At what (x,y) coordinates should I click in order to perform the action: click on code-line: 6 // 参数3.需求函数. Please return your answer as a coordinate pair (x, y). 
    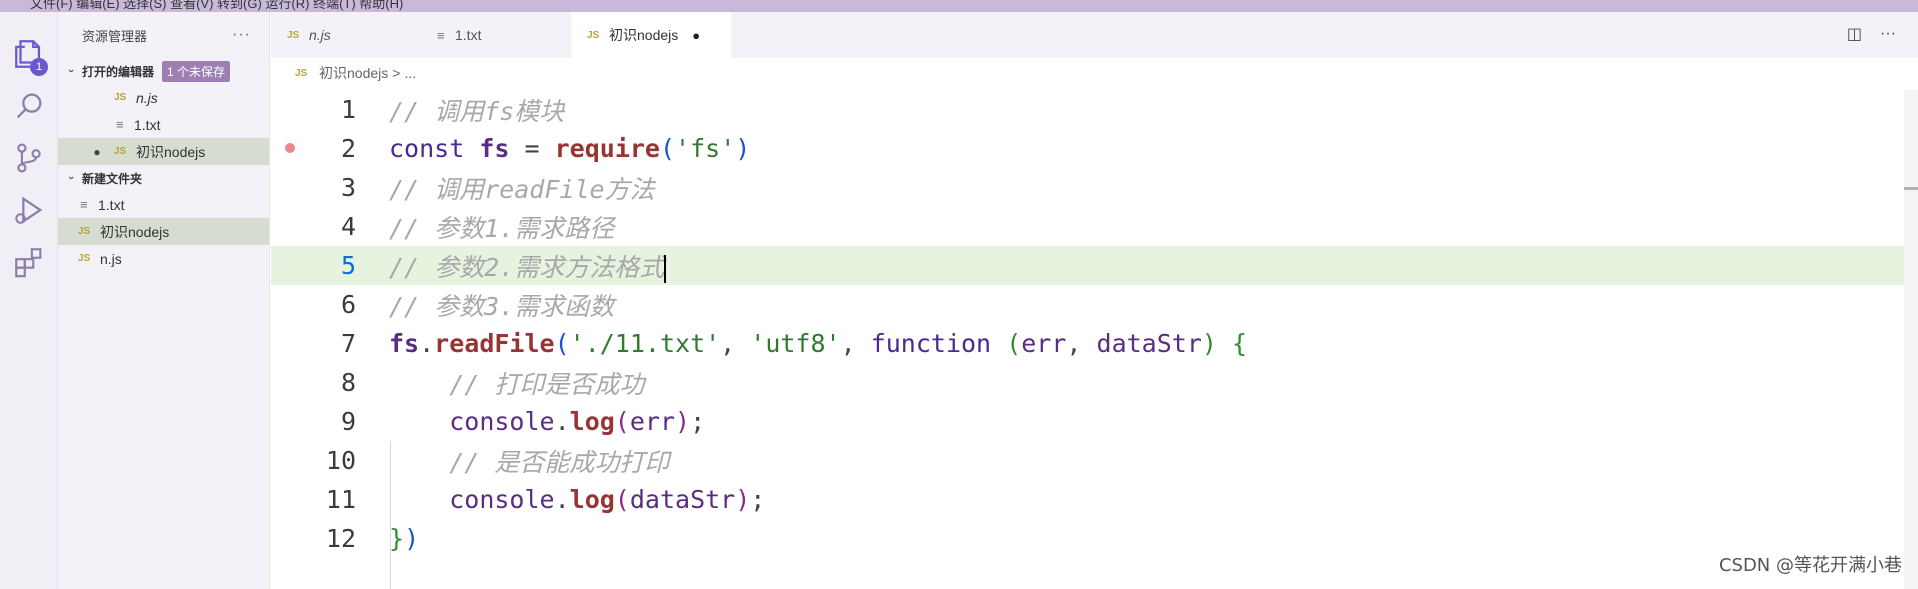
    Looking at the image, I should click on (1094, 304).